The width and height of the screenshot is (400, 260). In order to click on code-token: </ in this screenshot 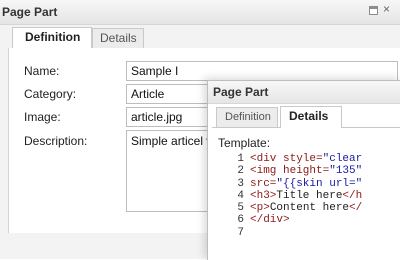, I will do `click(356, 208)`.